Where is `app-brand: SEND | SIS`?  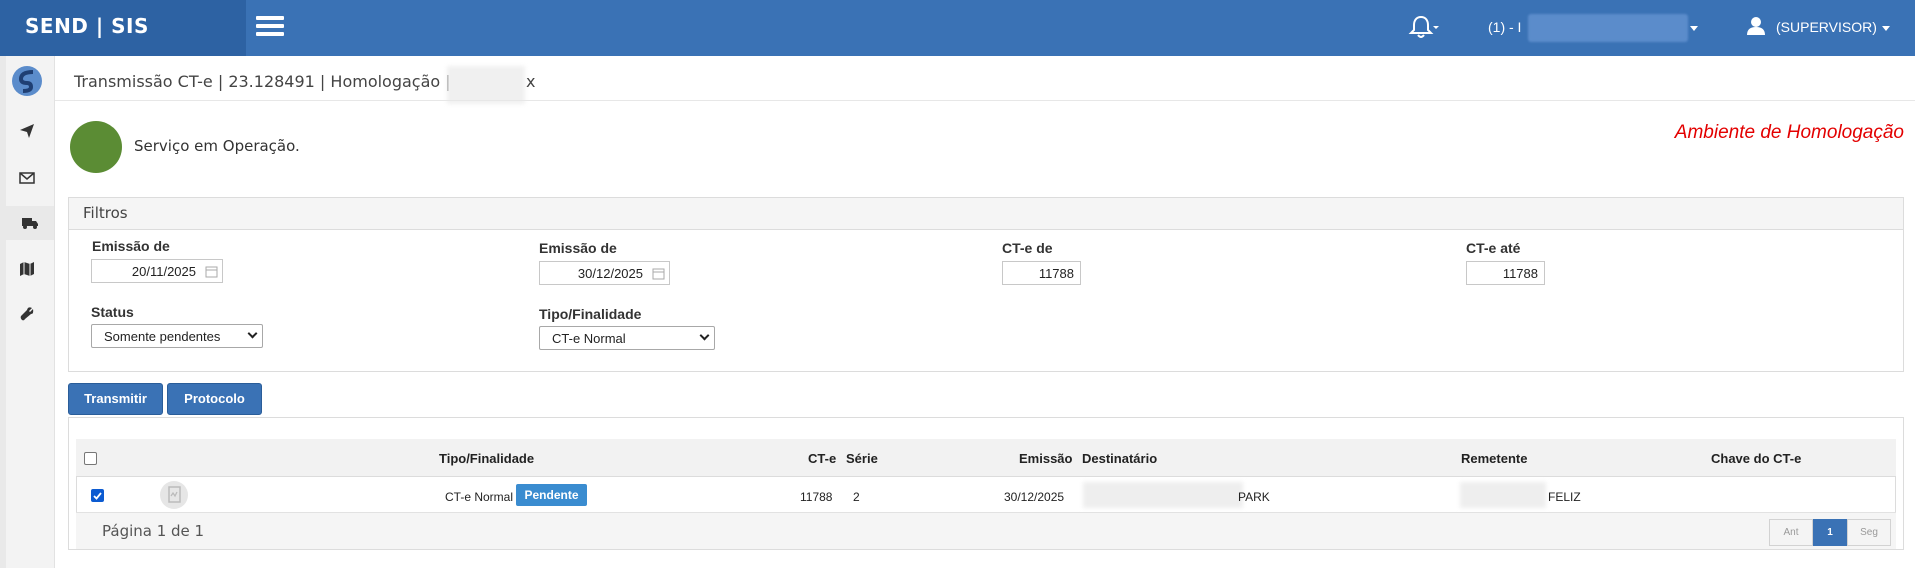
app-brand: SEND | SIS is located at coordinates (123, 28).